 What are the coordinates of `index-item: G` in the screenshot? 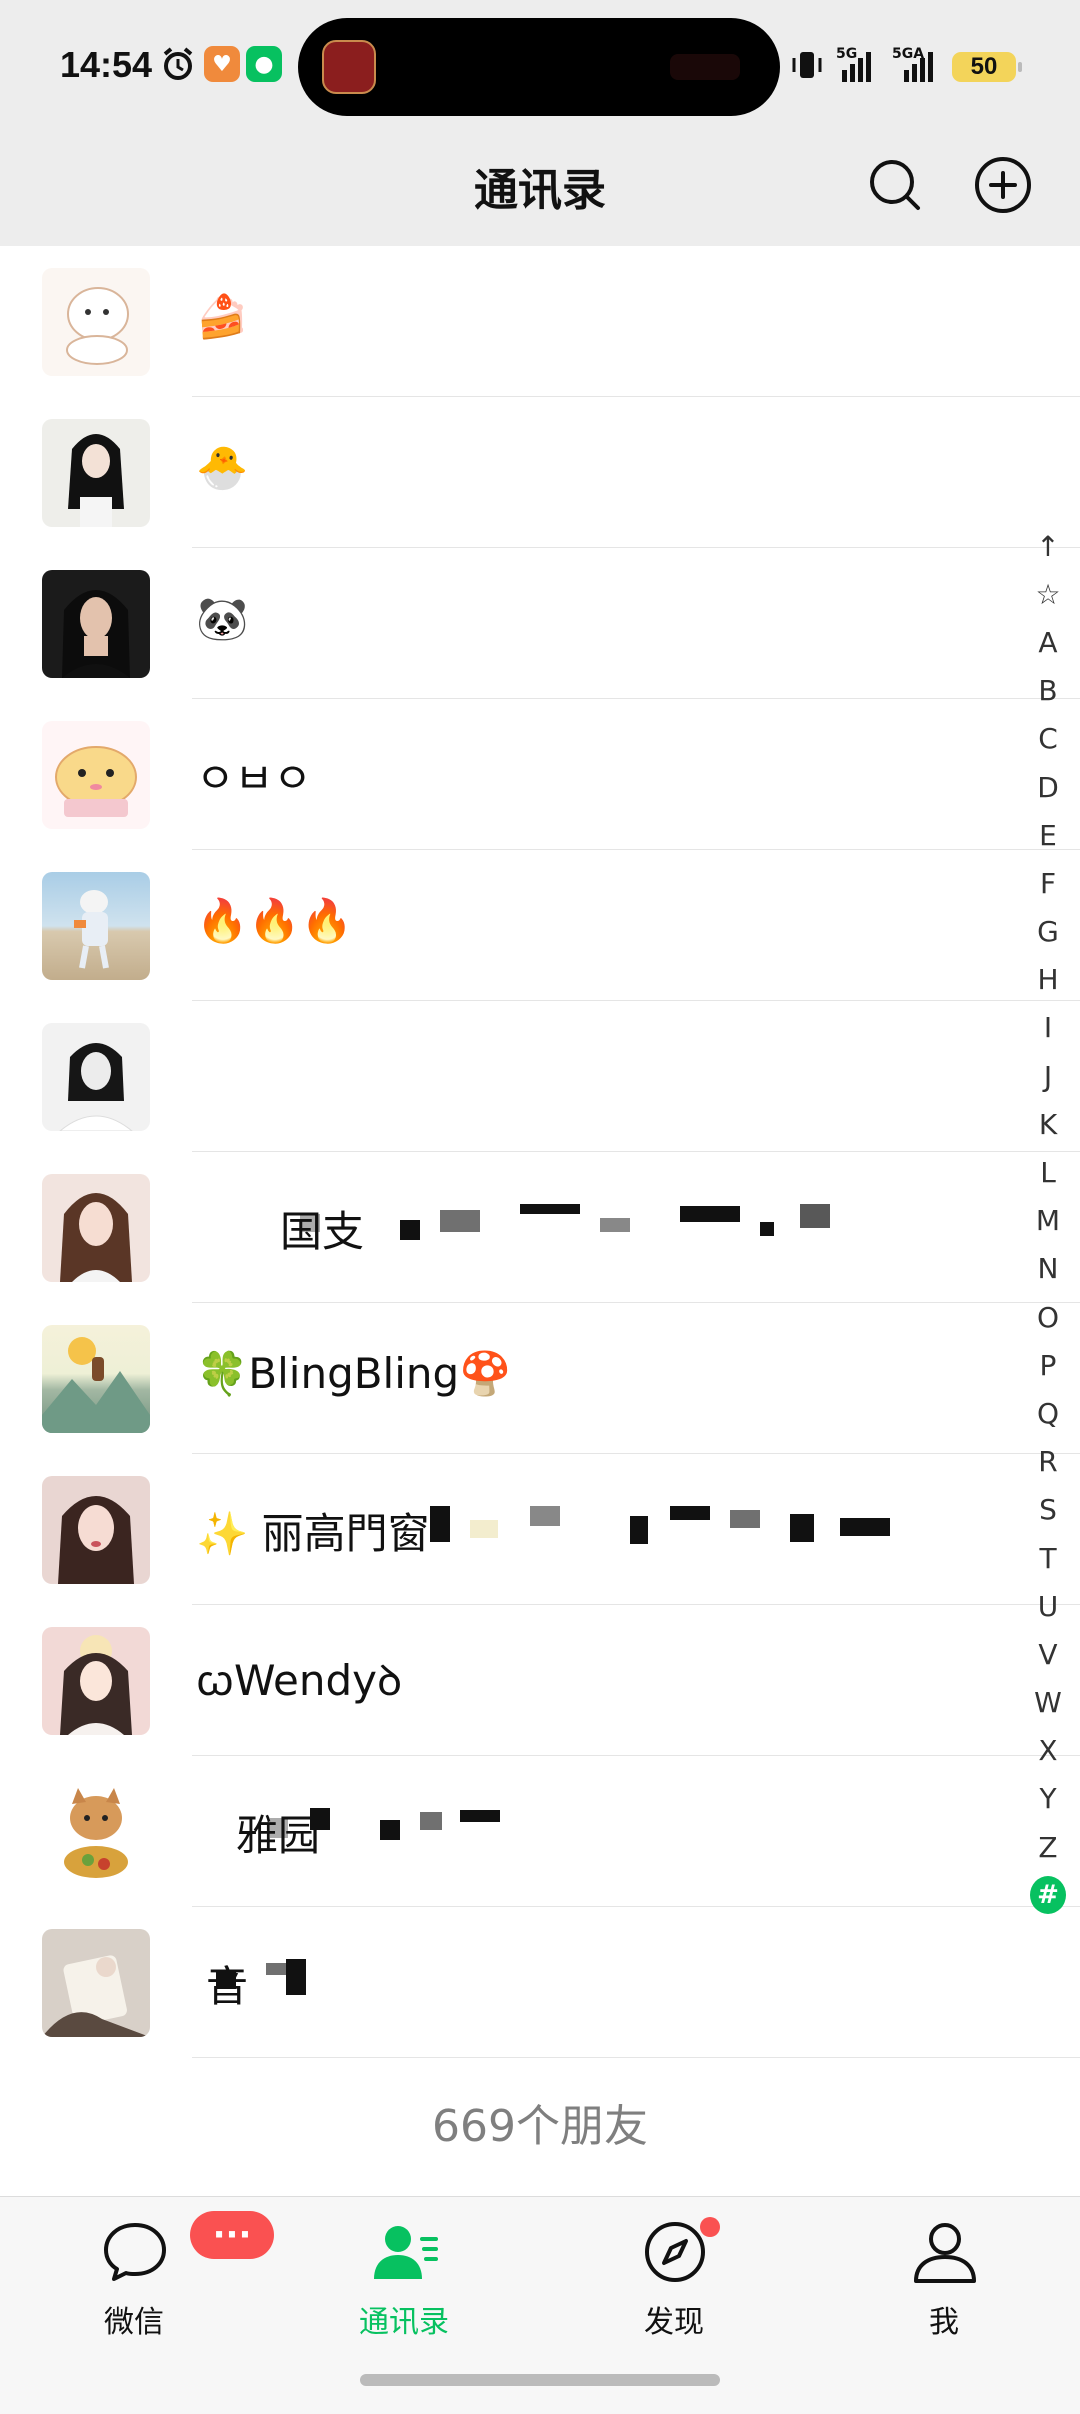 It's located at (1048, 932).